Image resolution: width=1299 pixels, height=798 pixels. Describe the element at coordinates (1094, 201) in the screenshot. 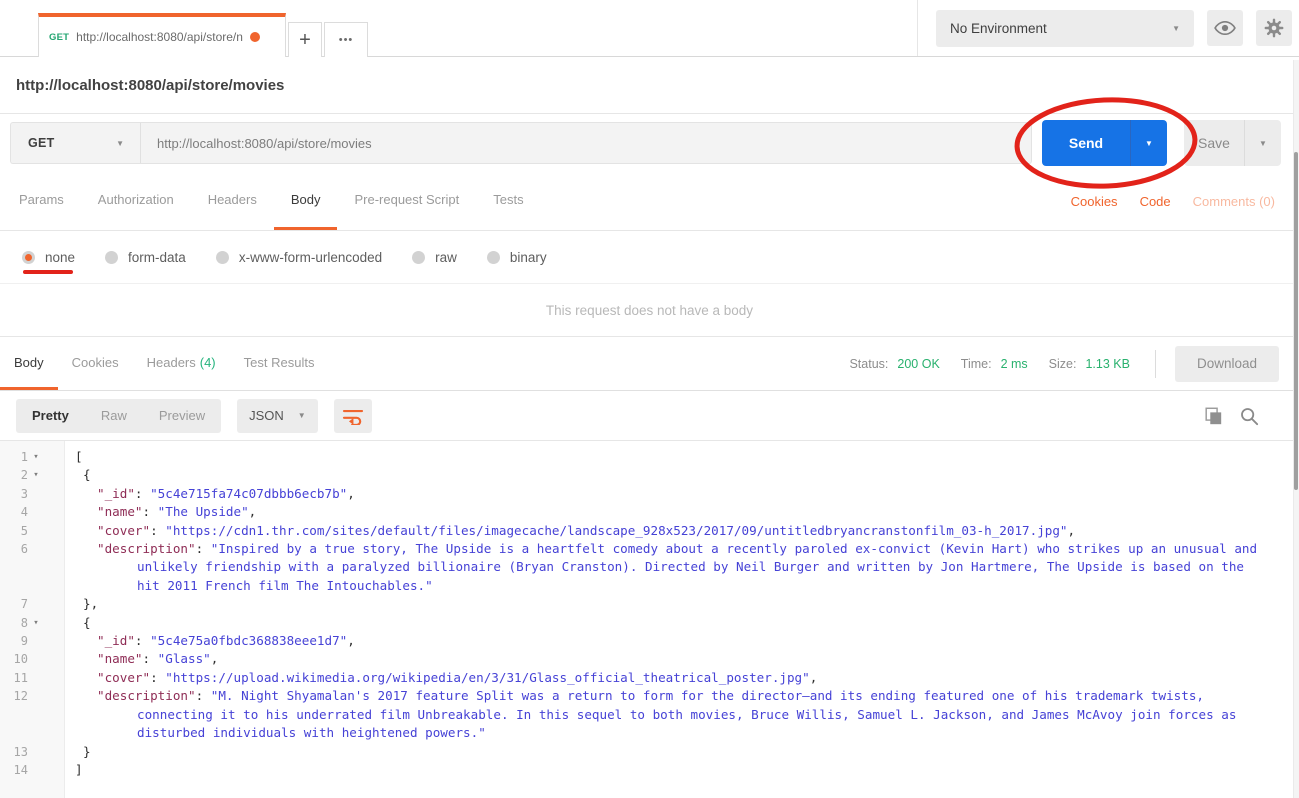

I see `cookies-link: Cookies` at that location.